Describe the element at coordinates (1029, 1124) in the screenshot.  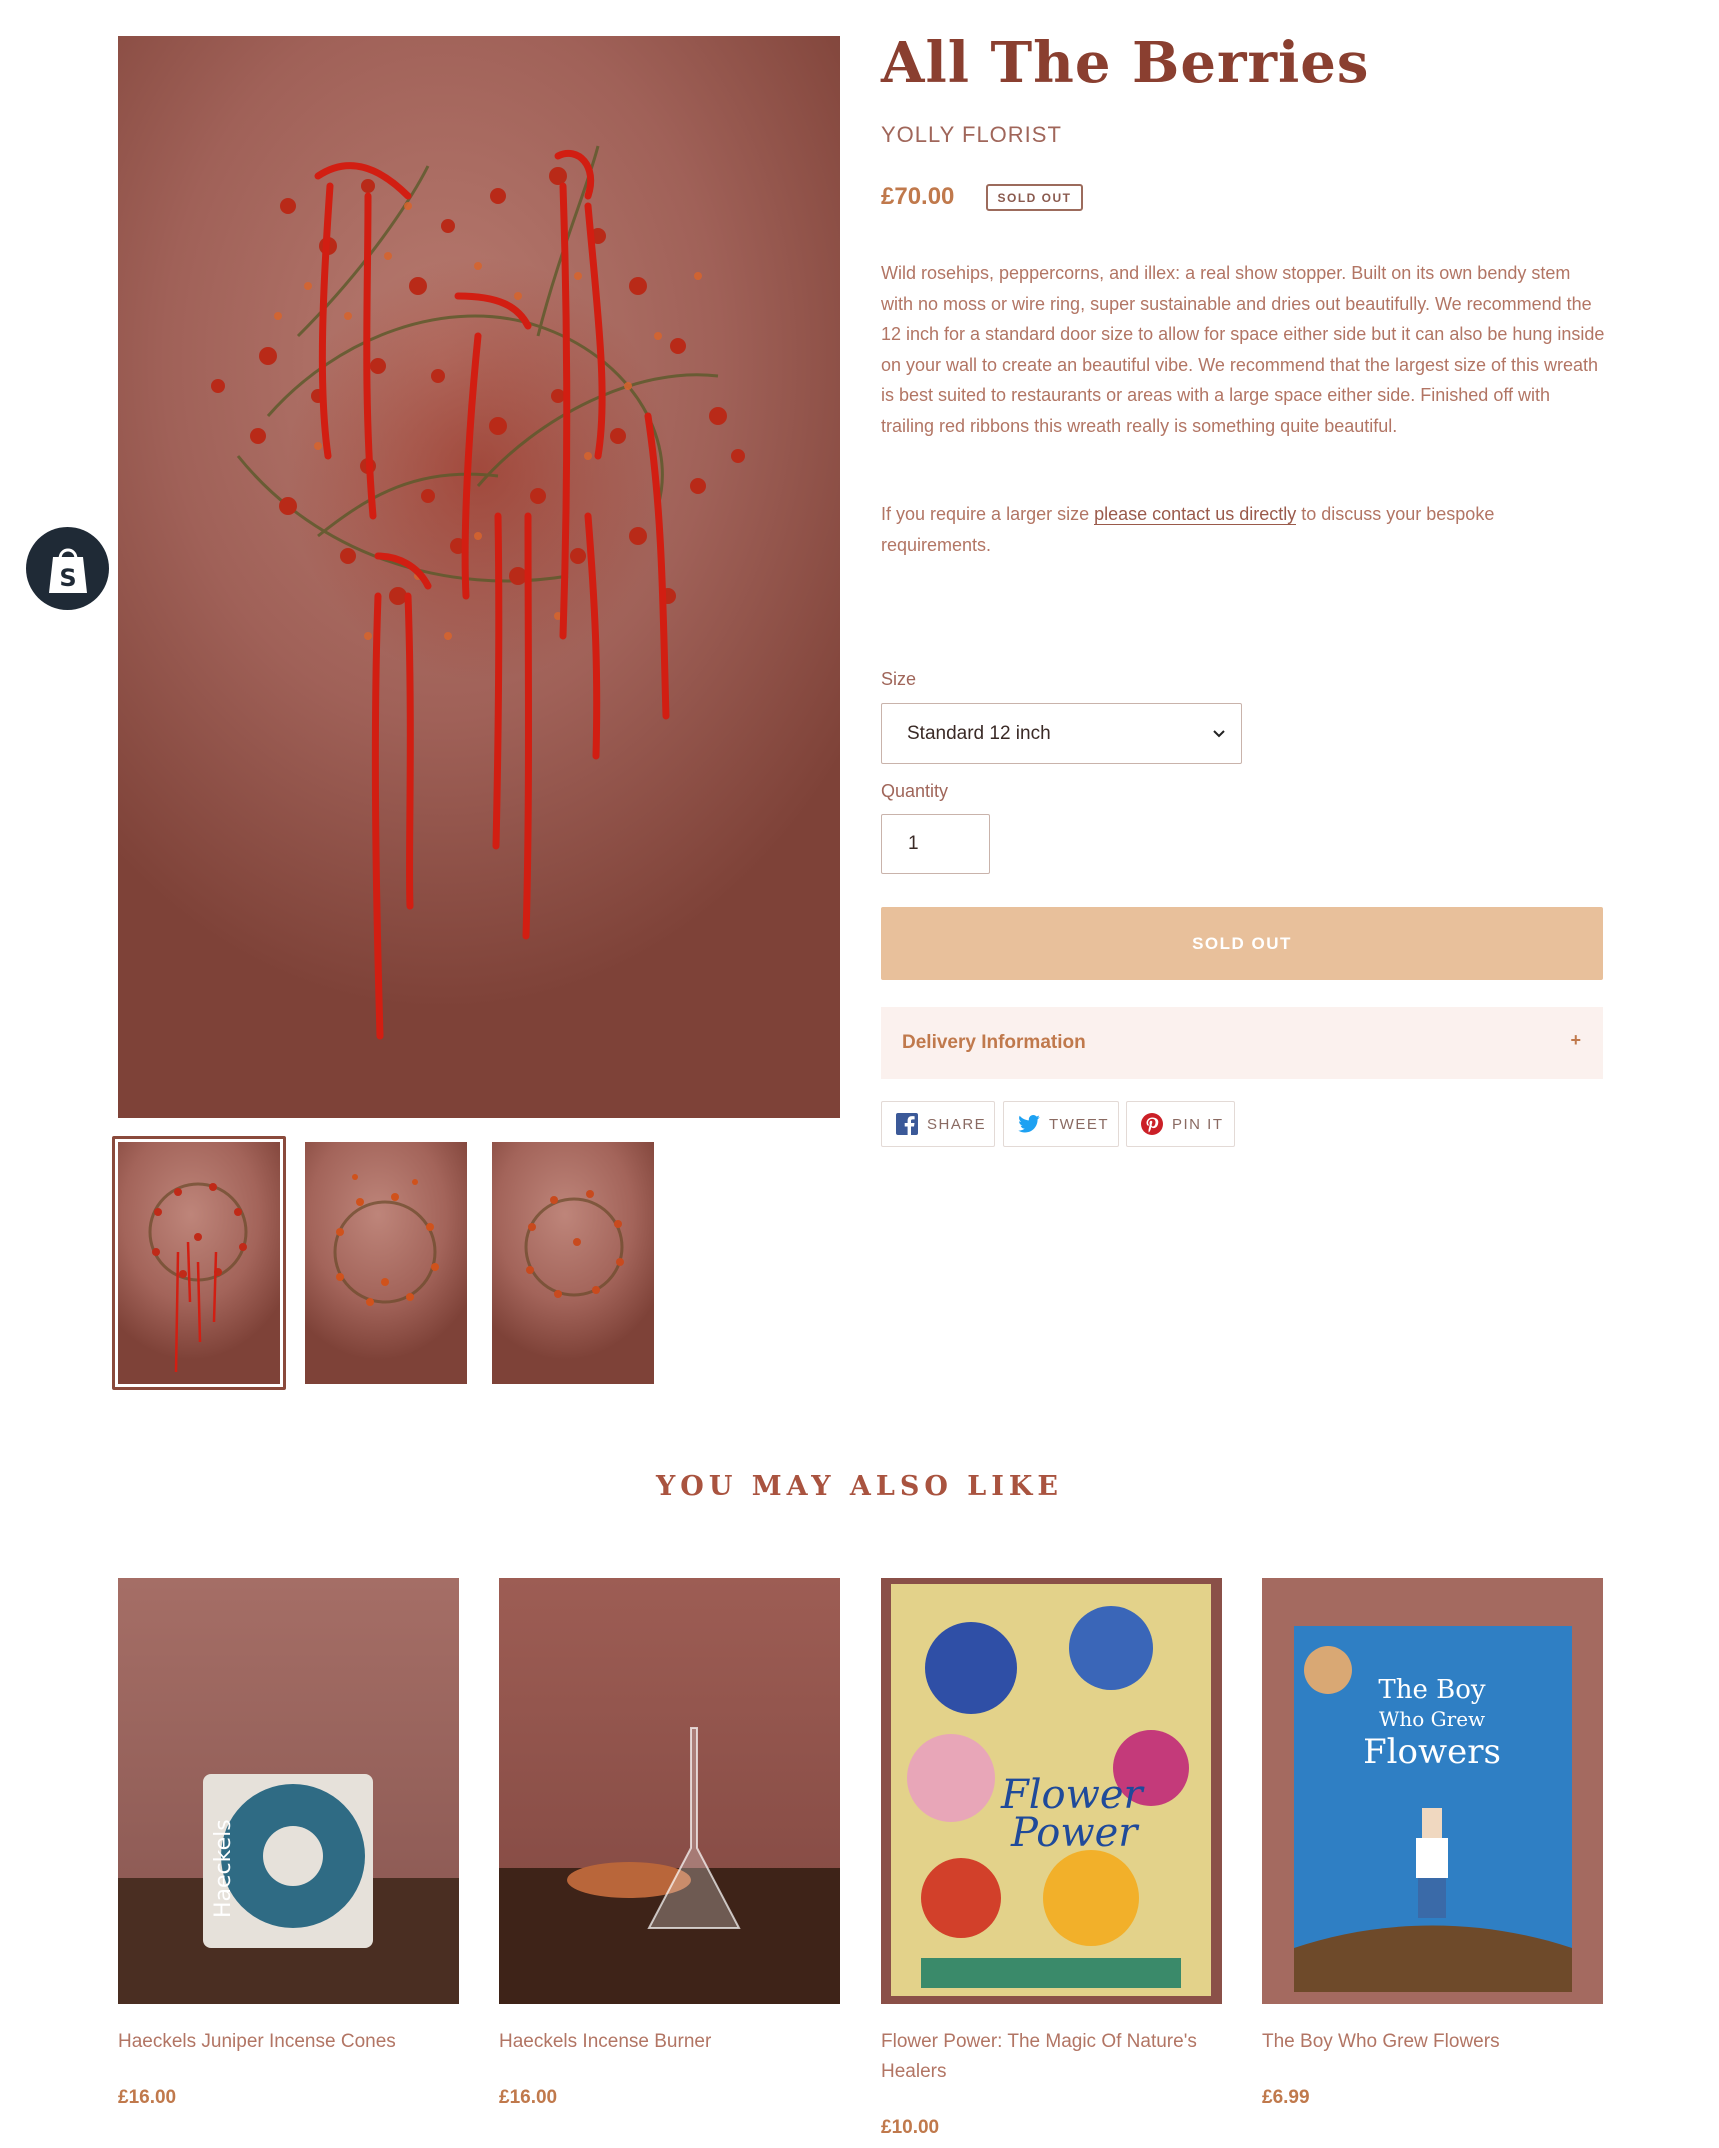
I see `twitter-icon` at that location.